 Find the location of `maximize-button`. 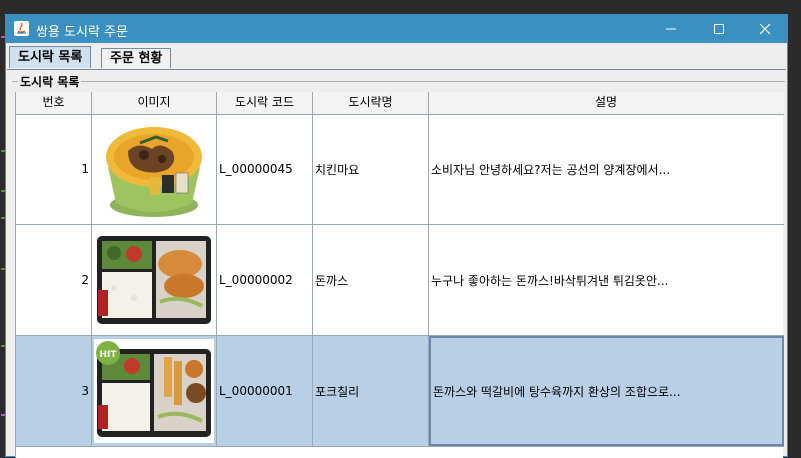

maximize-button is located at coordinates (719, 29).